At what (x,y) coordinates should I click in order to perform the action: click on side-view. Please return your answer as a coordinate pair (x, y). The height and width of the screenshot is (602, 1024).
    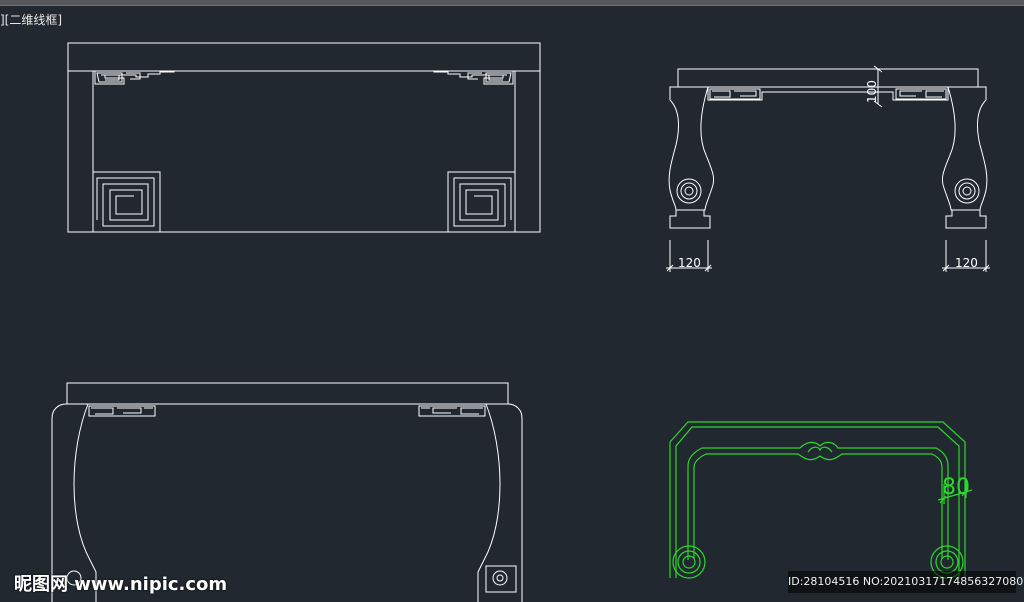
    Looking at the image, I should click on (828, 168).